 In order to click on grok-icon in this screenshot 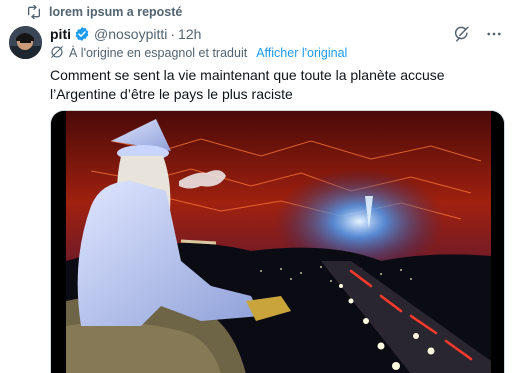, I will do `click(462, 34)`.